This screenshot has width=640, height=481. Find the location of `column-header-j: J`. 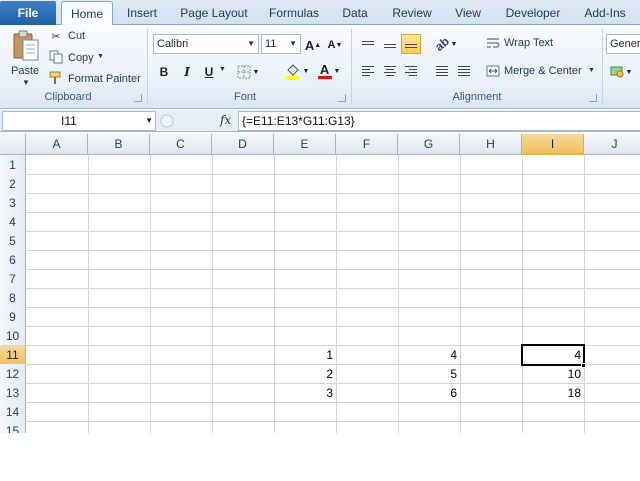

column-header-j: J is located at coordinates (612, 144).